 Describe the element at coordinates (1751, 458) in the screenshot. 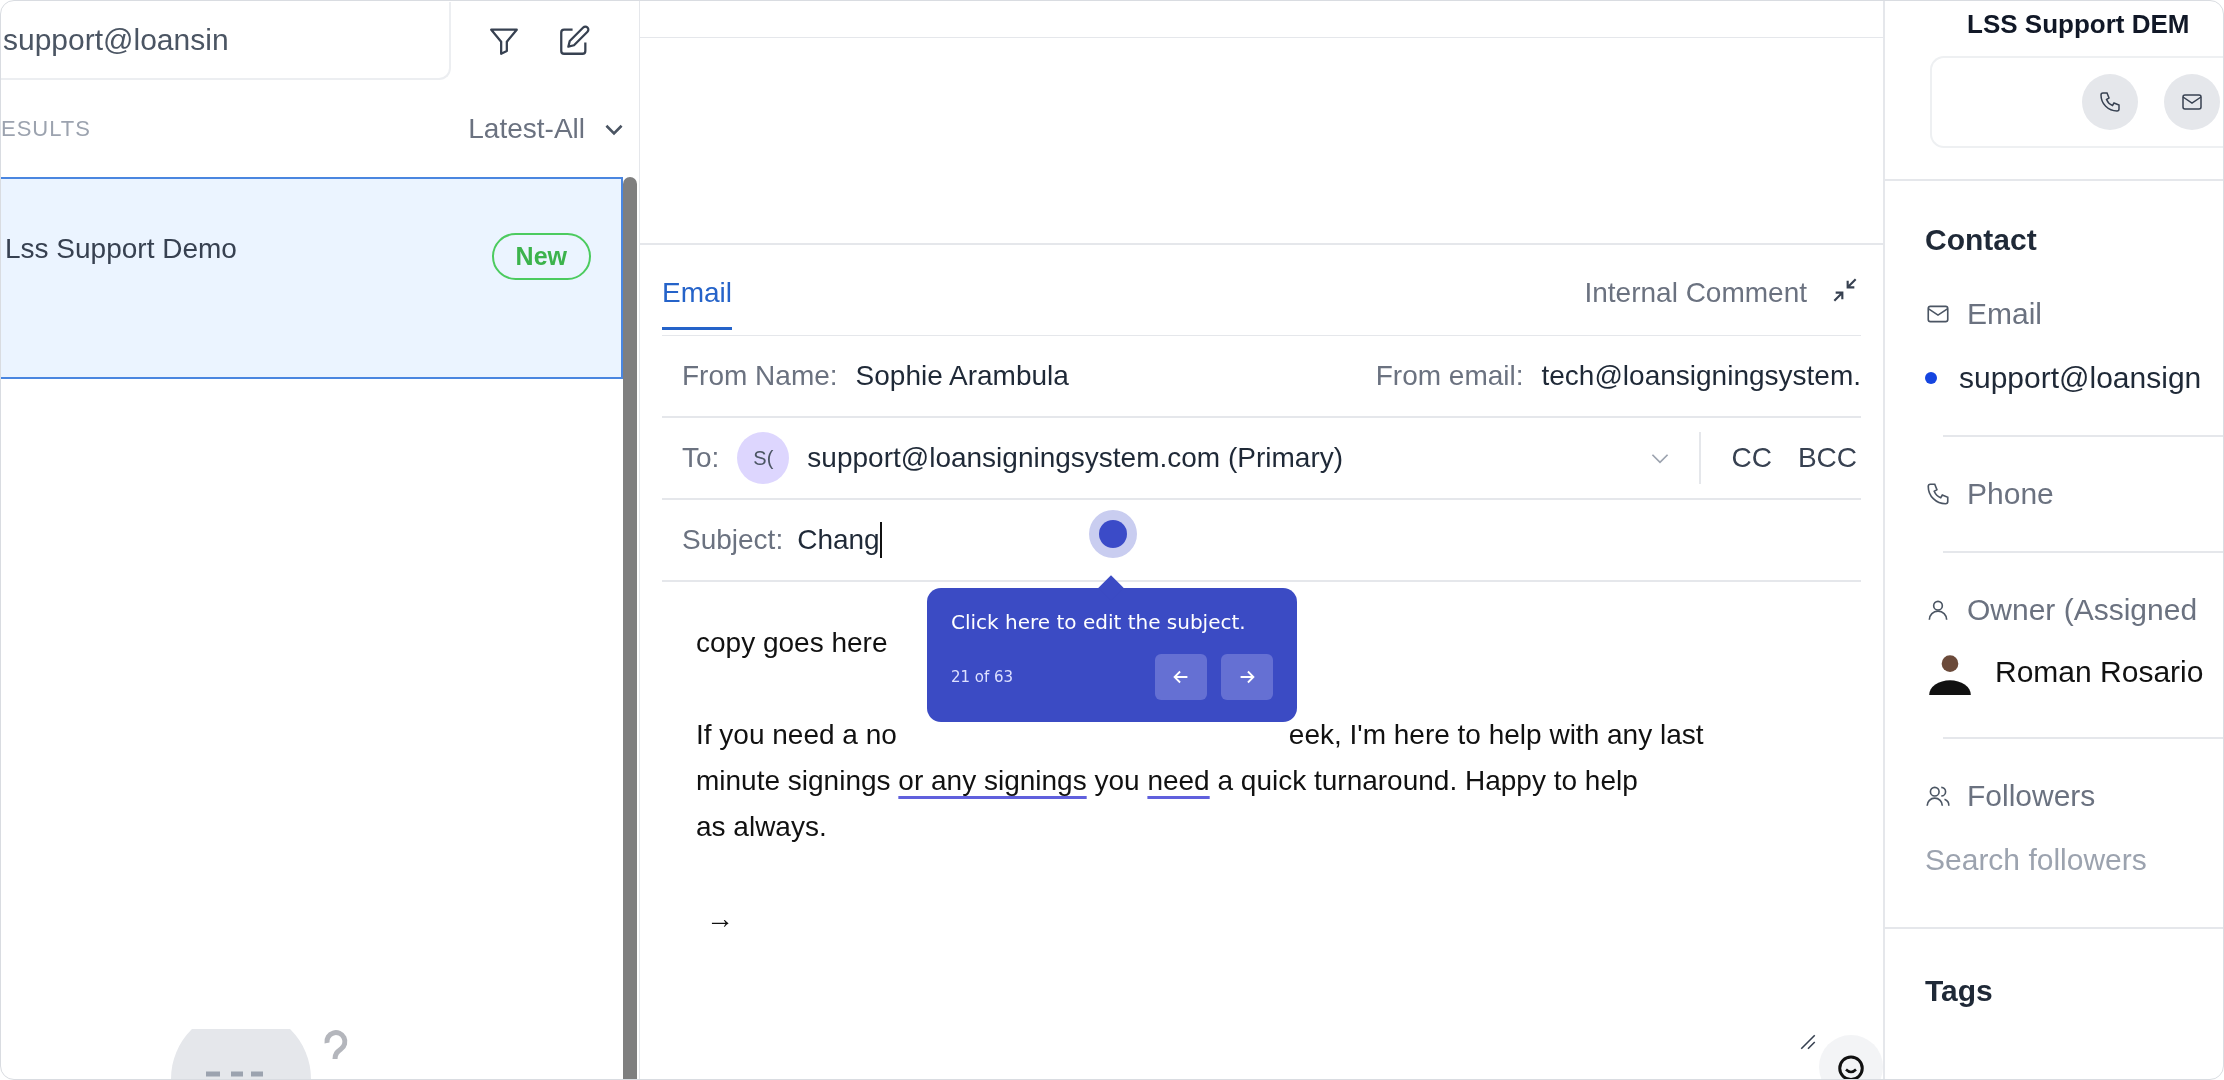

I see `cc-button: CC` at that location.